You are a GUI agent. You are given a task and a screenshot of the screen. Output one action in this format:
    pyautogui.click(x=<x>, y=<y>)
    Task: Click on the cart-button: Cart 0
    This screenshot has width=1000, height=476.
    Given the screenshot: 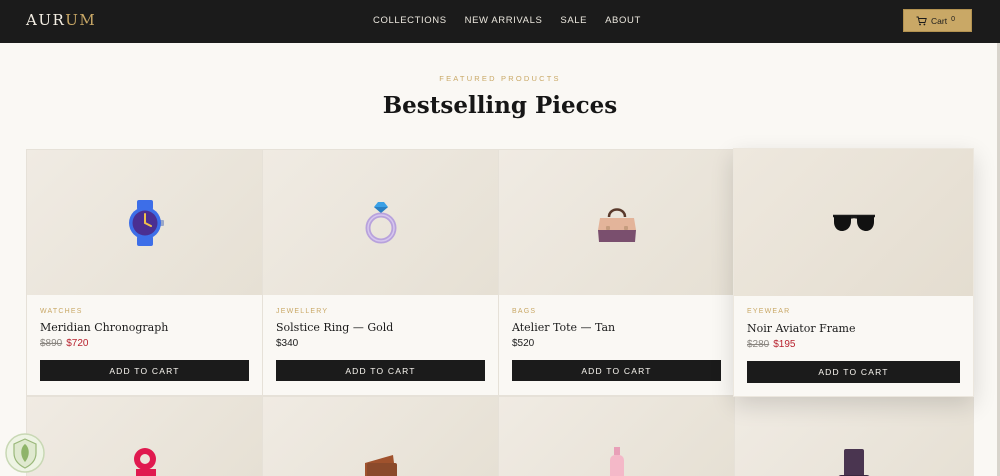 What is the action you would take?
    pyautogui.click(x=937, y=20)
    